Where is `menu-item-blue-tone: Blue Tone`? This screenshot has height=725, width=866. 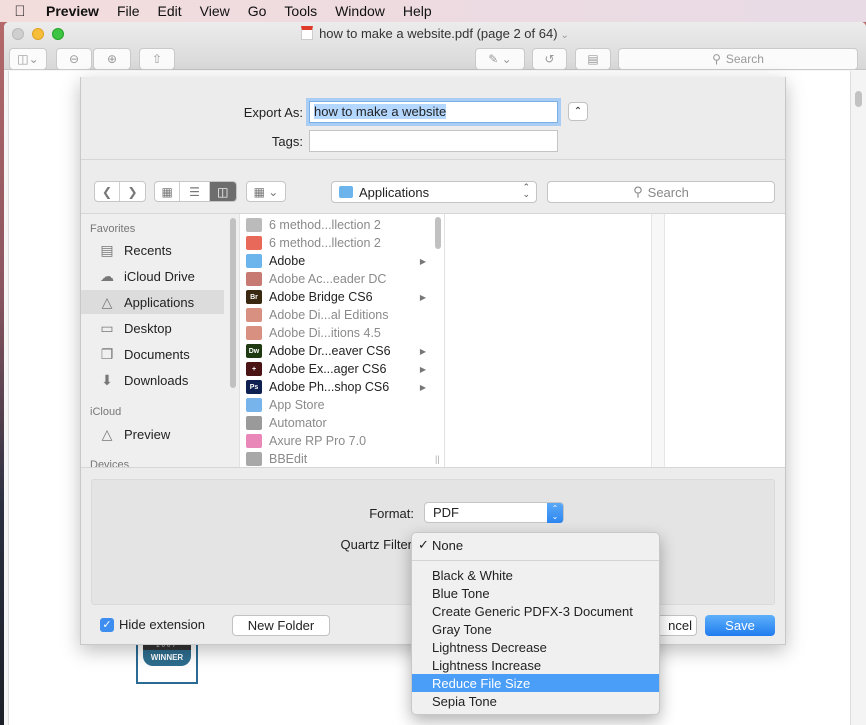 menu-item-blue-tone: Blue Tone is located at coordinates (535, 593).